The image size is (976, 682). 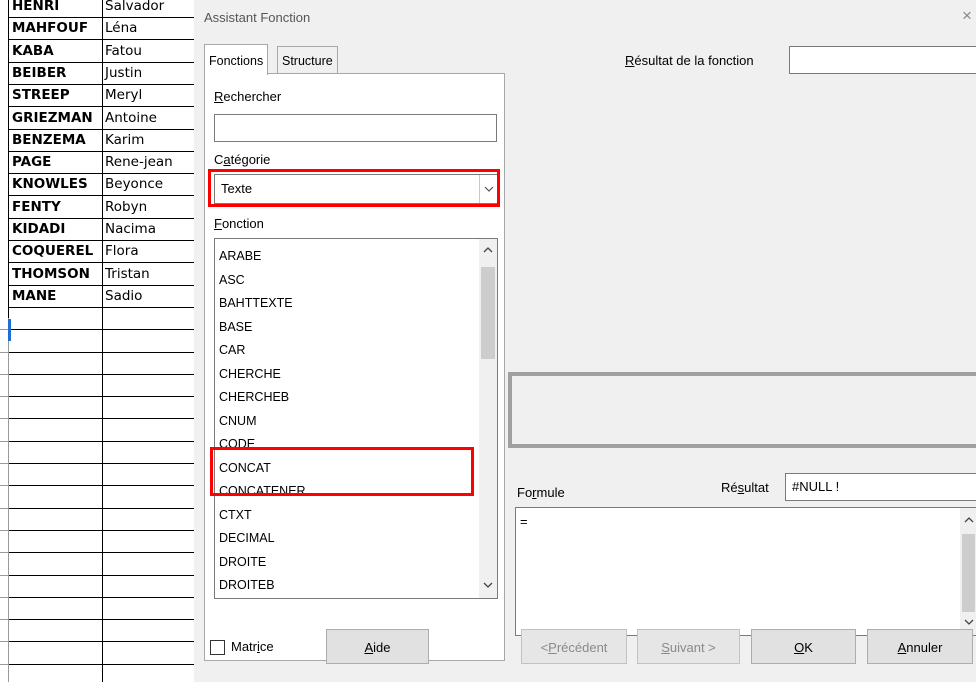 I want to click on cell-last-name: FENTY, so click(x=56, y=207).